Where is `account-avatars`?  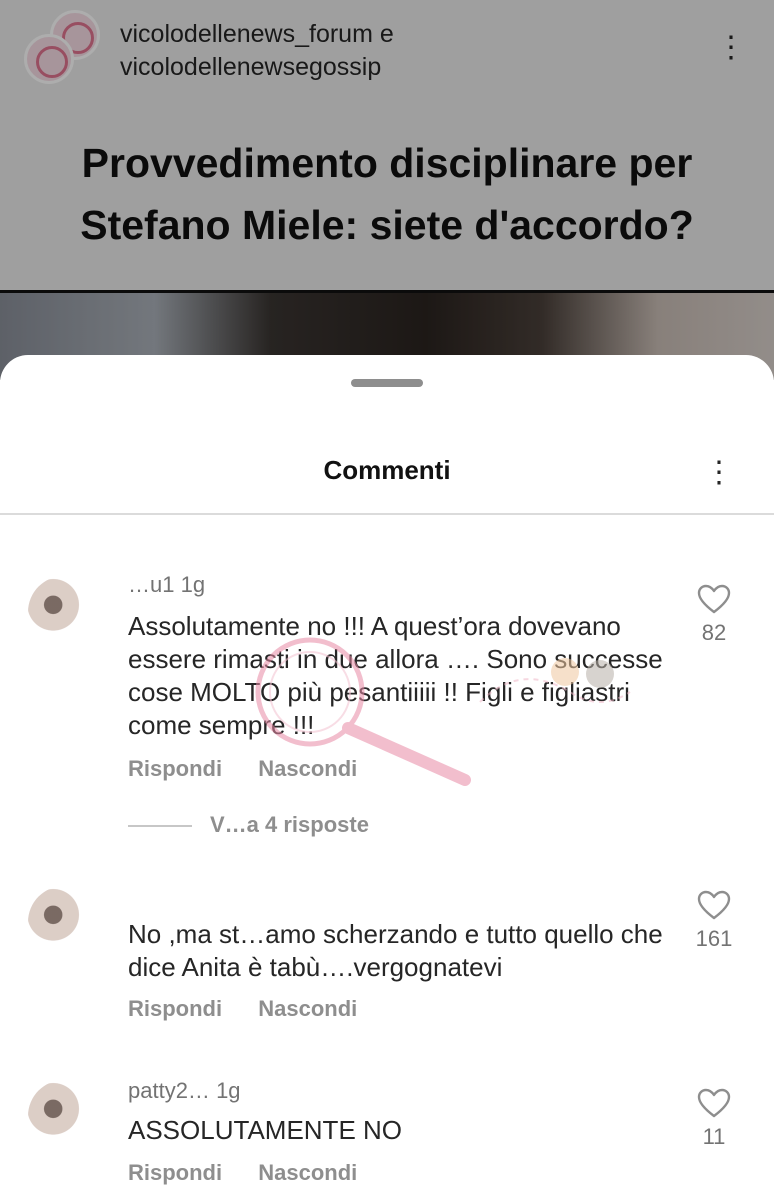 account-avatars is located at coordinates (64, 50).